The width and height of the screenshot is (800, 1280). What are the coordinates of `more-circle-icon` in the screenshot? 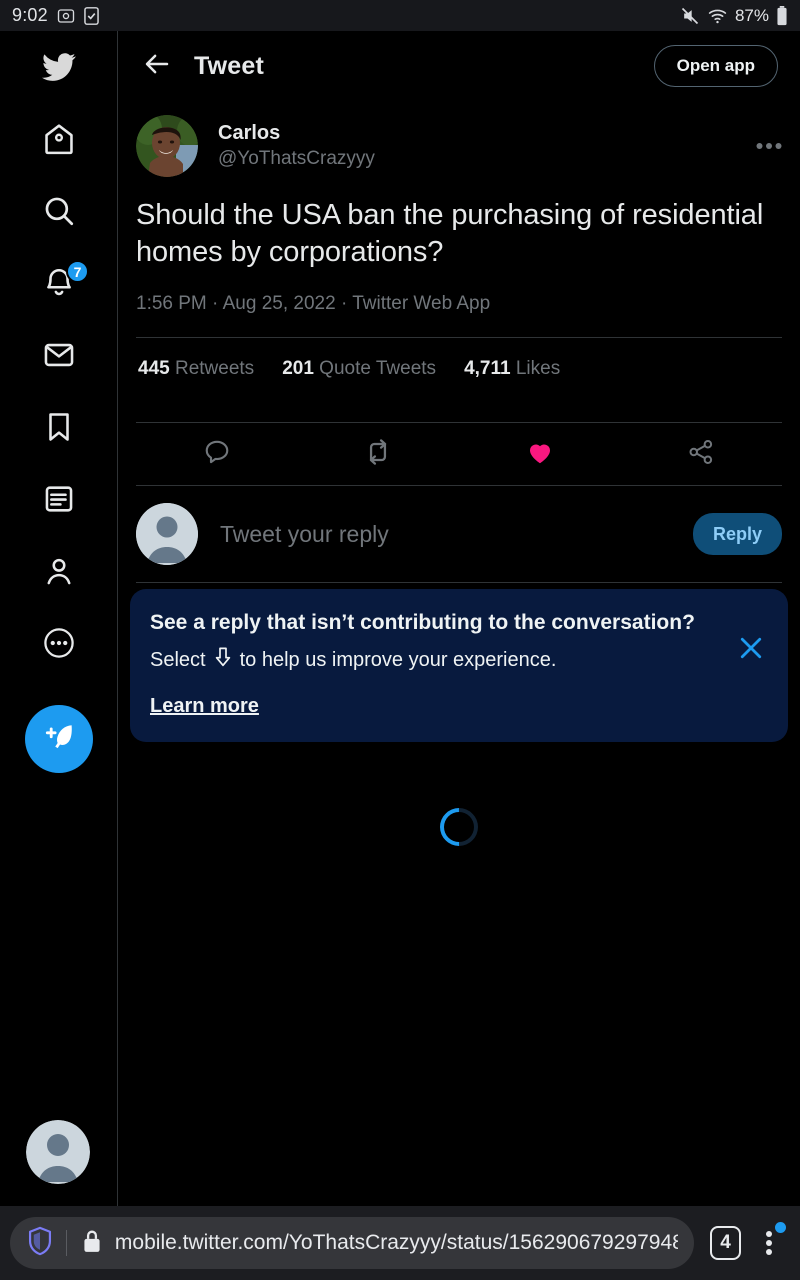 It's located at (59, 643).